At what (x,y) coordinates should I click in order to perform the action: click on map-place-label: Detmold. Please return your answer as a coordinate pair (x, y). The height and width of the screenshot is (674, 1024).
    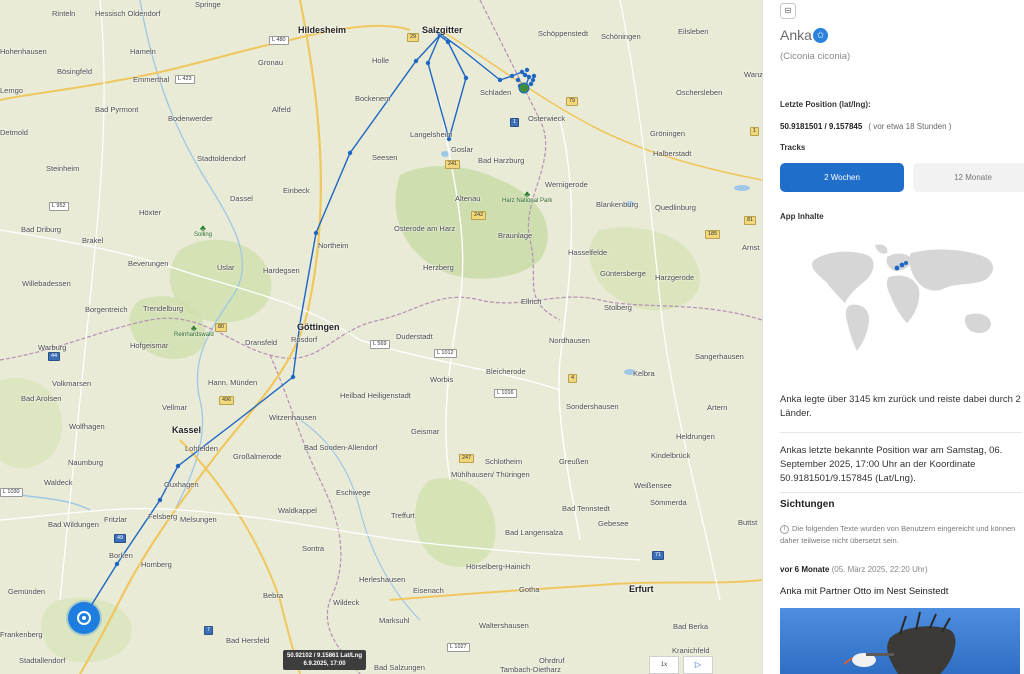
    Looking at the image, I should click on (14, 132).